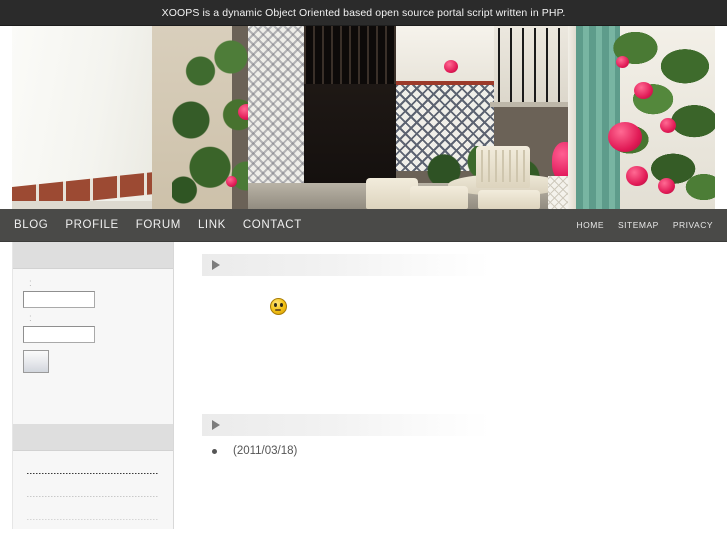  I want to click on login-block-body: : :, so click(93, 346).